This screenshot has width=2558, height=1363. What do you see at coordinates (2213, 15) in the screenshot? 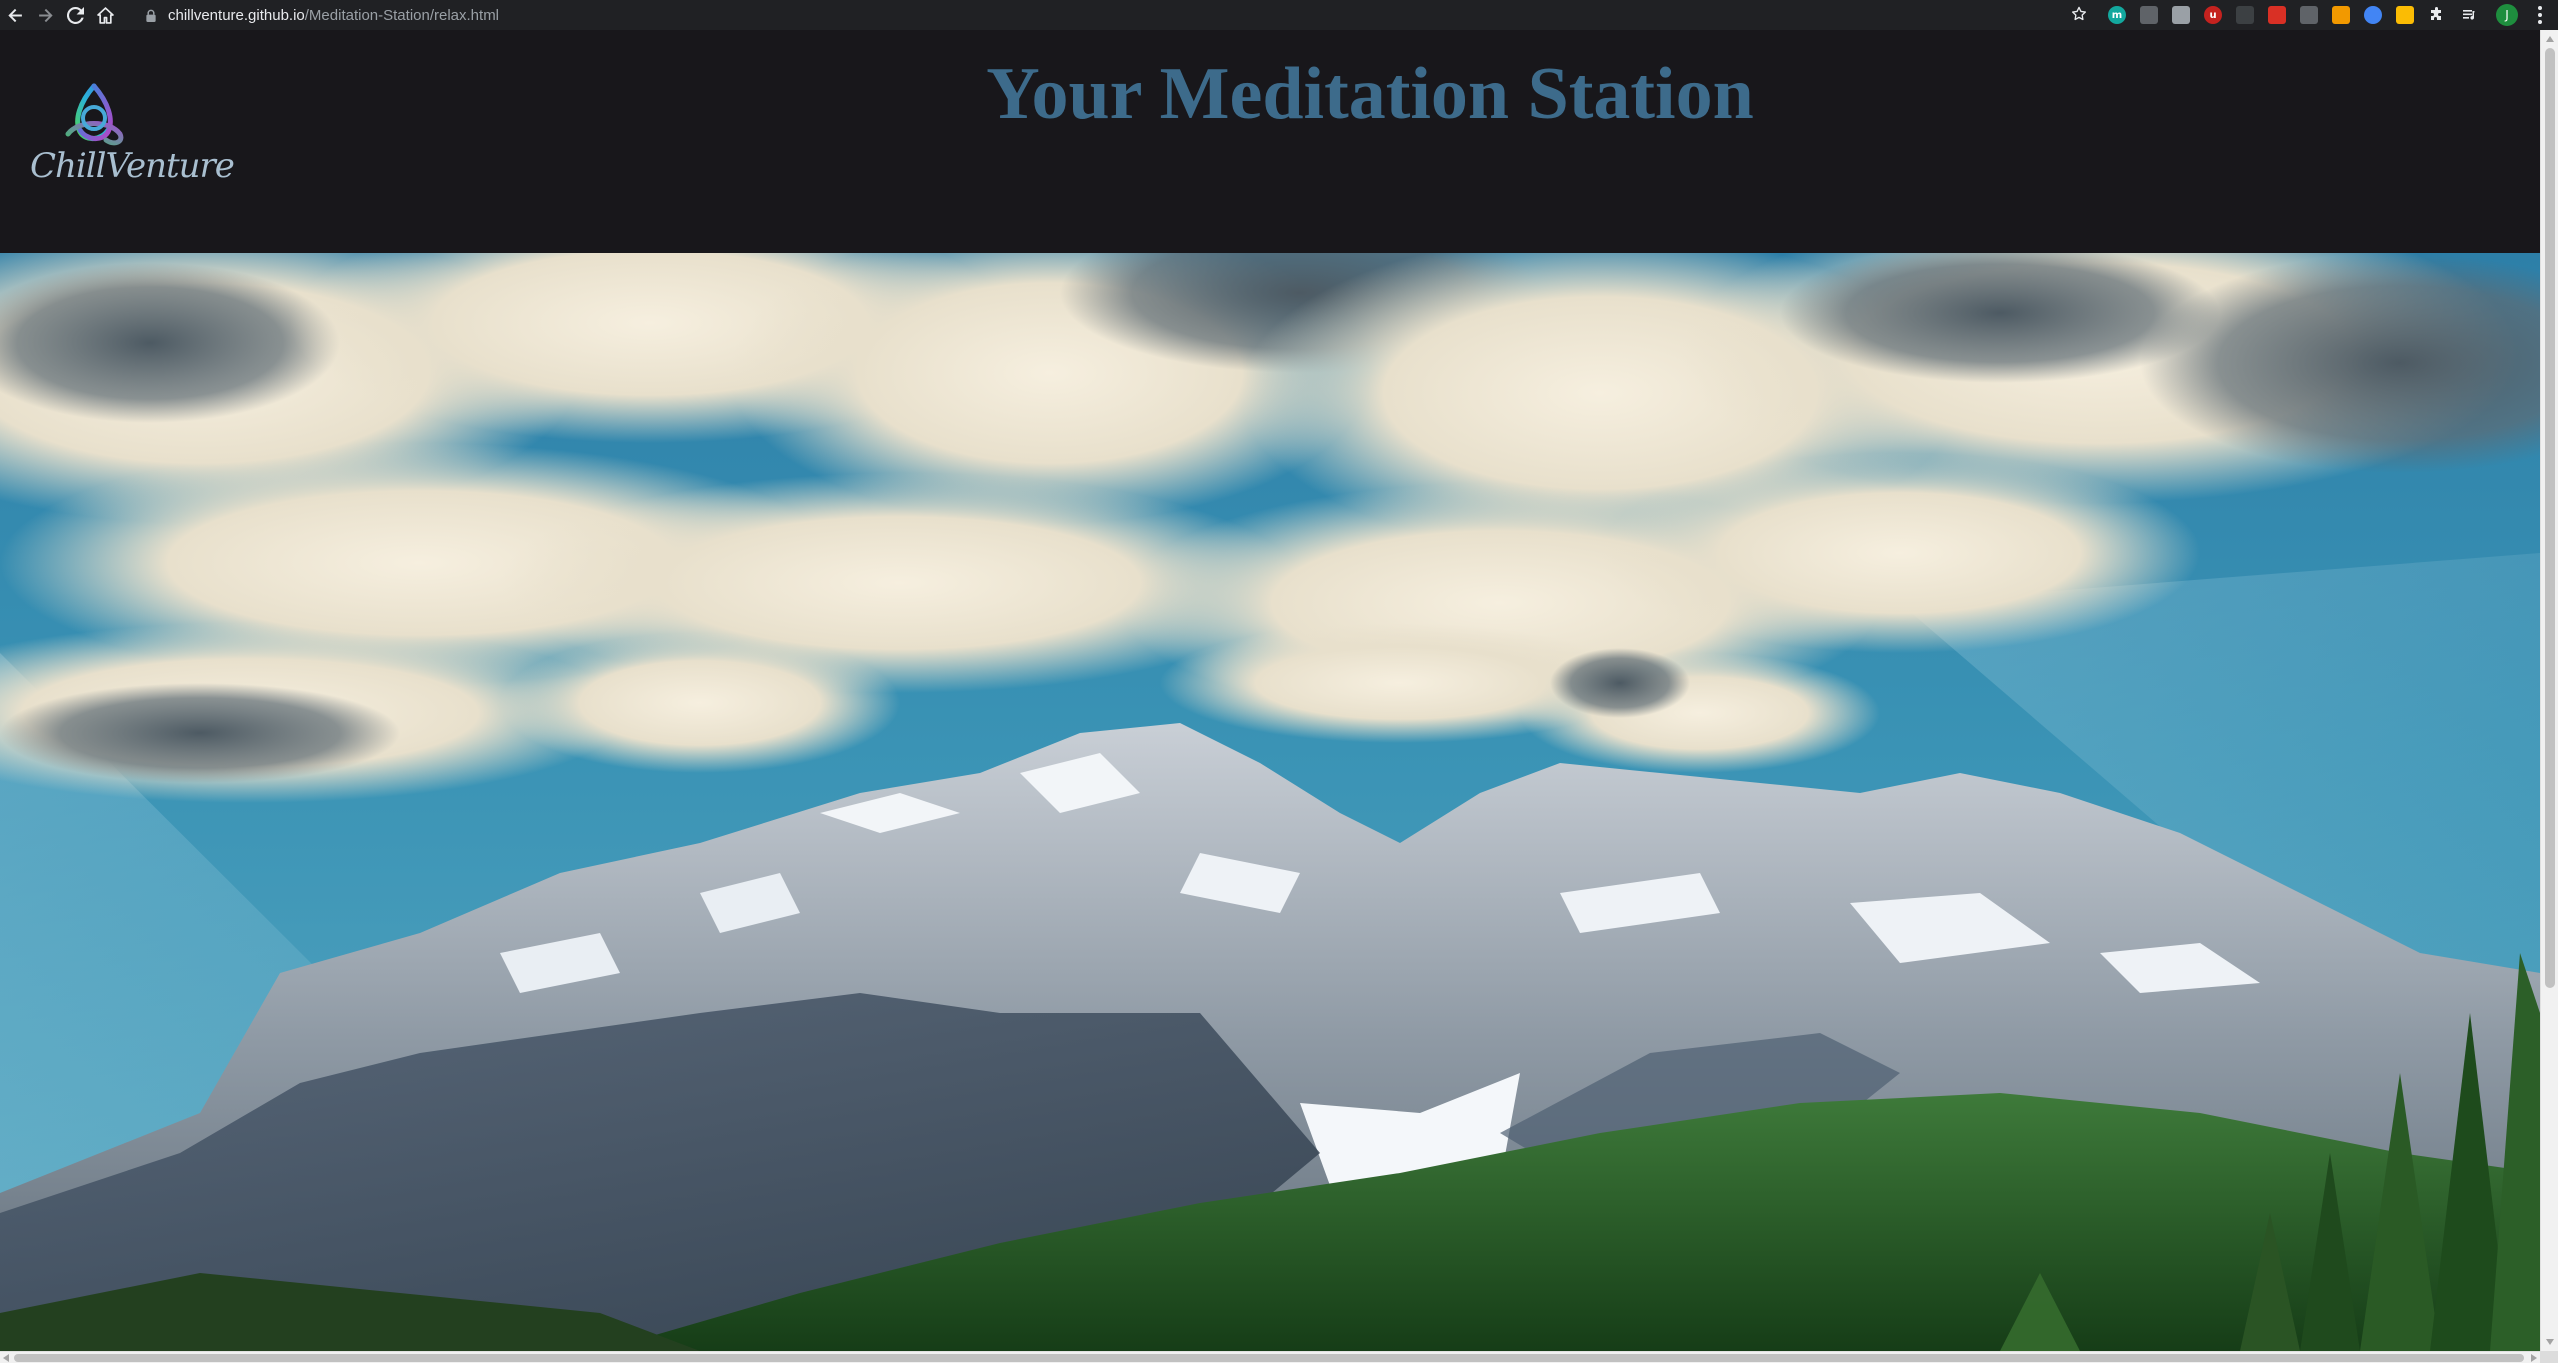
I see `ublock-extension-icon: u` at bounding box center [2213, 15].